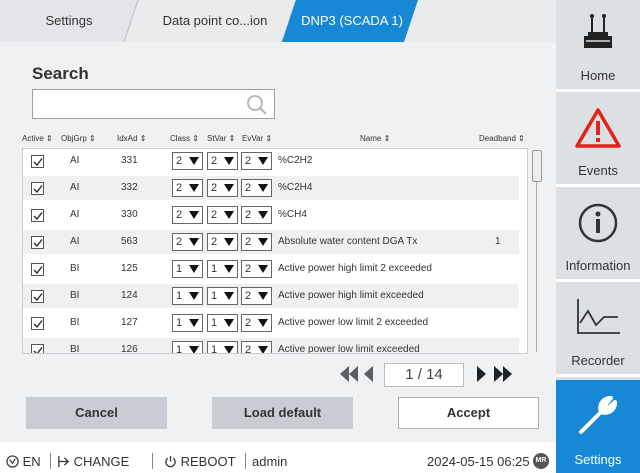 The image size is (640, 473). What do you see at coordinates (598, 75) in the screenshot?
I see `sidebar-label-home: Home` at bounding box center [598, 75].